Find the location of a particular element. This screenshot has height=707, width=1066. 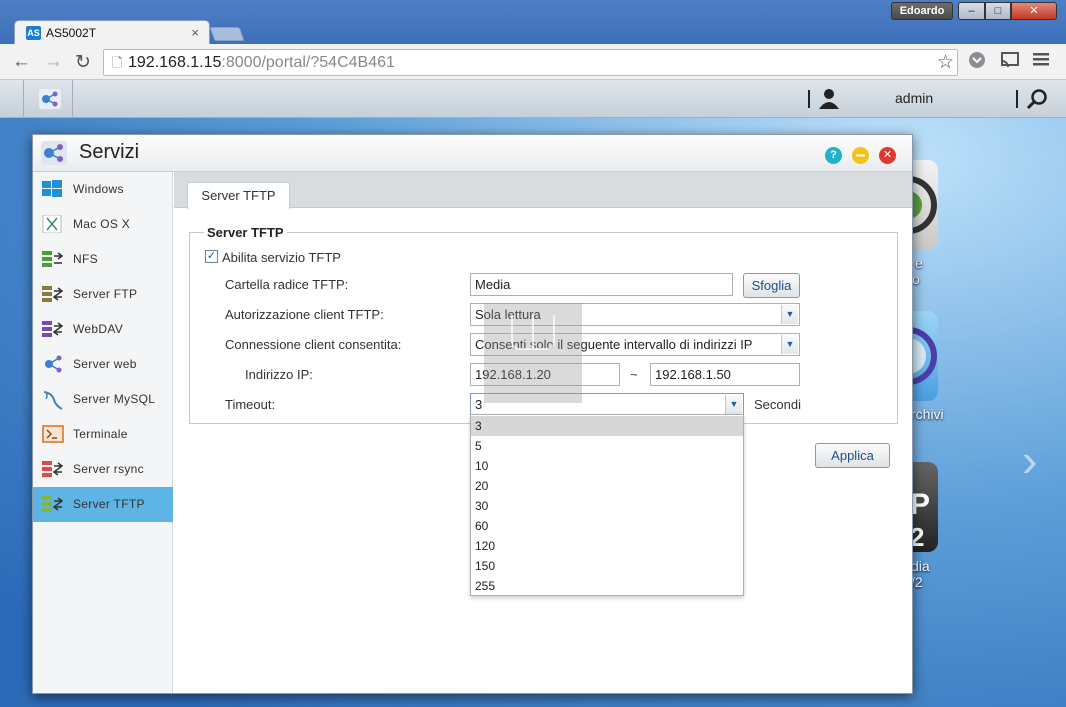

search-icon is located at coordinates (1037, 100).